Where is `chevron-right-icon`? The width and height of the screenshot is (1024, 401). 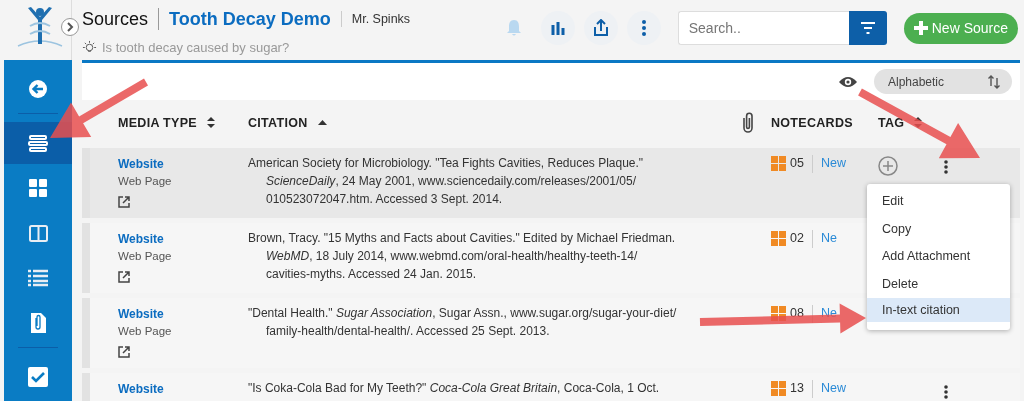 chevron-right-icon is located at coordinates (70, 27).